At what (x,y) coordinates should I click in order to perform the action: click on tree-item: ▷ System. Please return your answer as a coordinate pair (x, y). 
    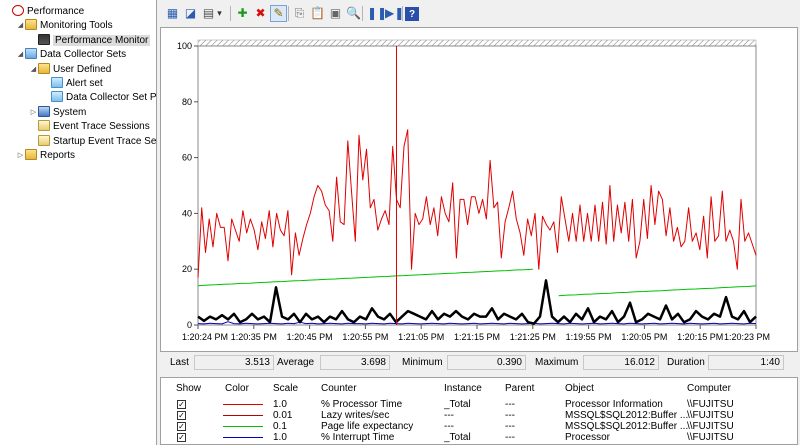
    Looking at the image, I should click on (57, 112).